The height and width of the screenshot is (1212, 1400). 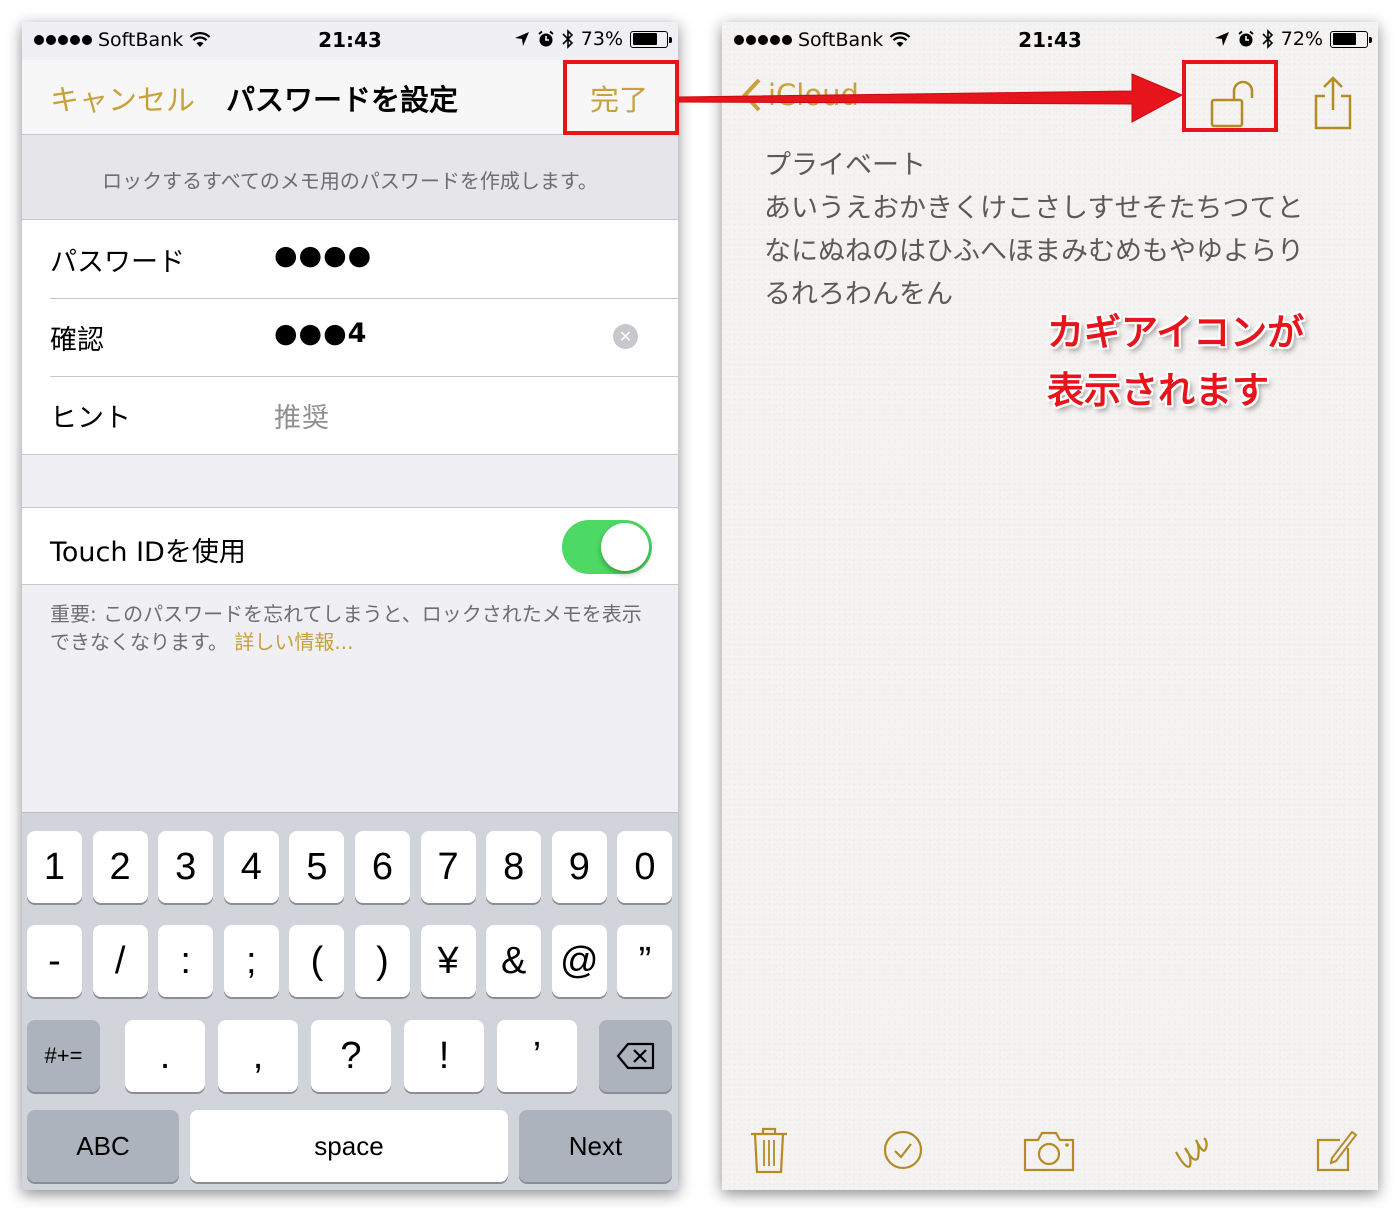 I want to click on note-title: プライベート, so click(x=845, y=165).